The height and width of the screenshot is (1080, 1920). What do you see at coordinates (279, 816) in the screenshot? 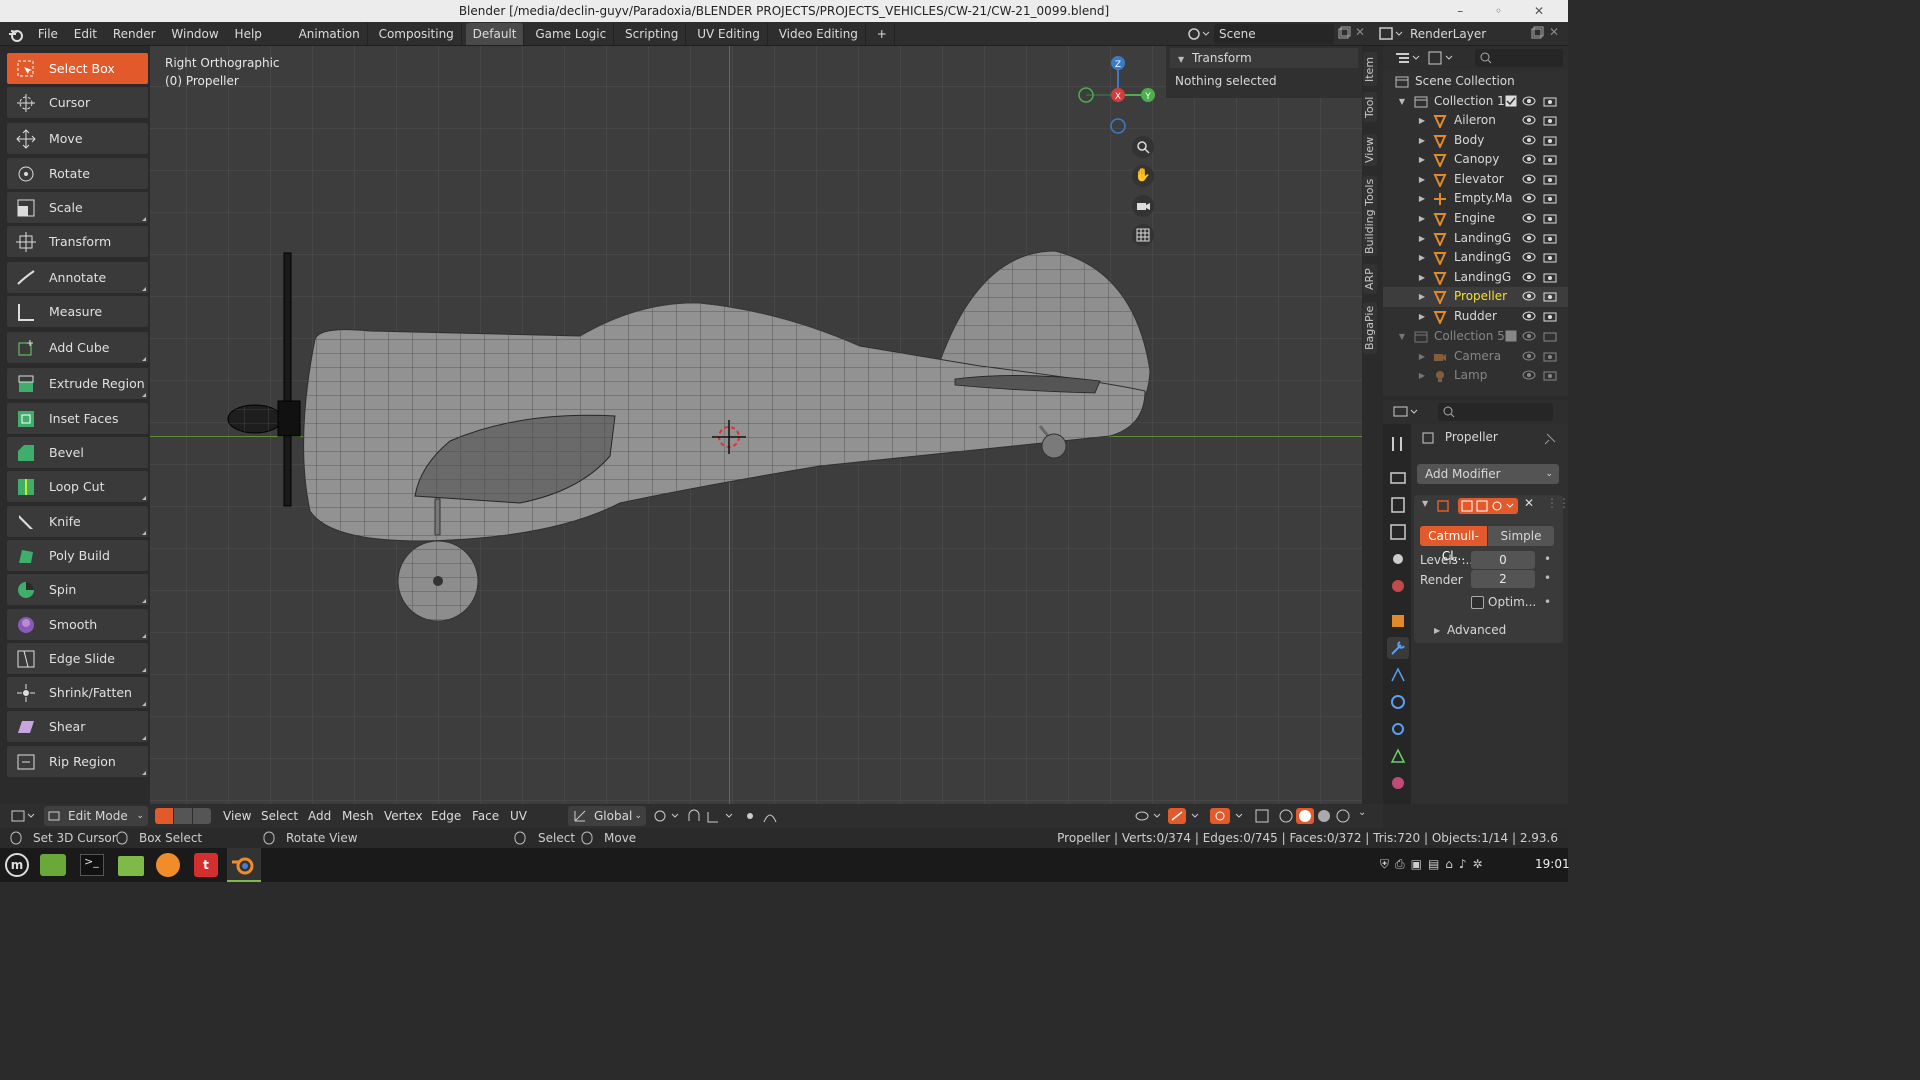
I see `header-menu-select: Select` at bounding box center [279, 816].